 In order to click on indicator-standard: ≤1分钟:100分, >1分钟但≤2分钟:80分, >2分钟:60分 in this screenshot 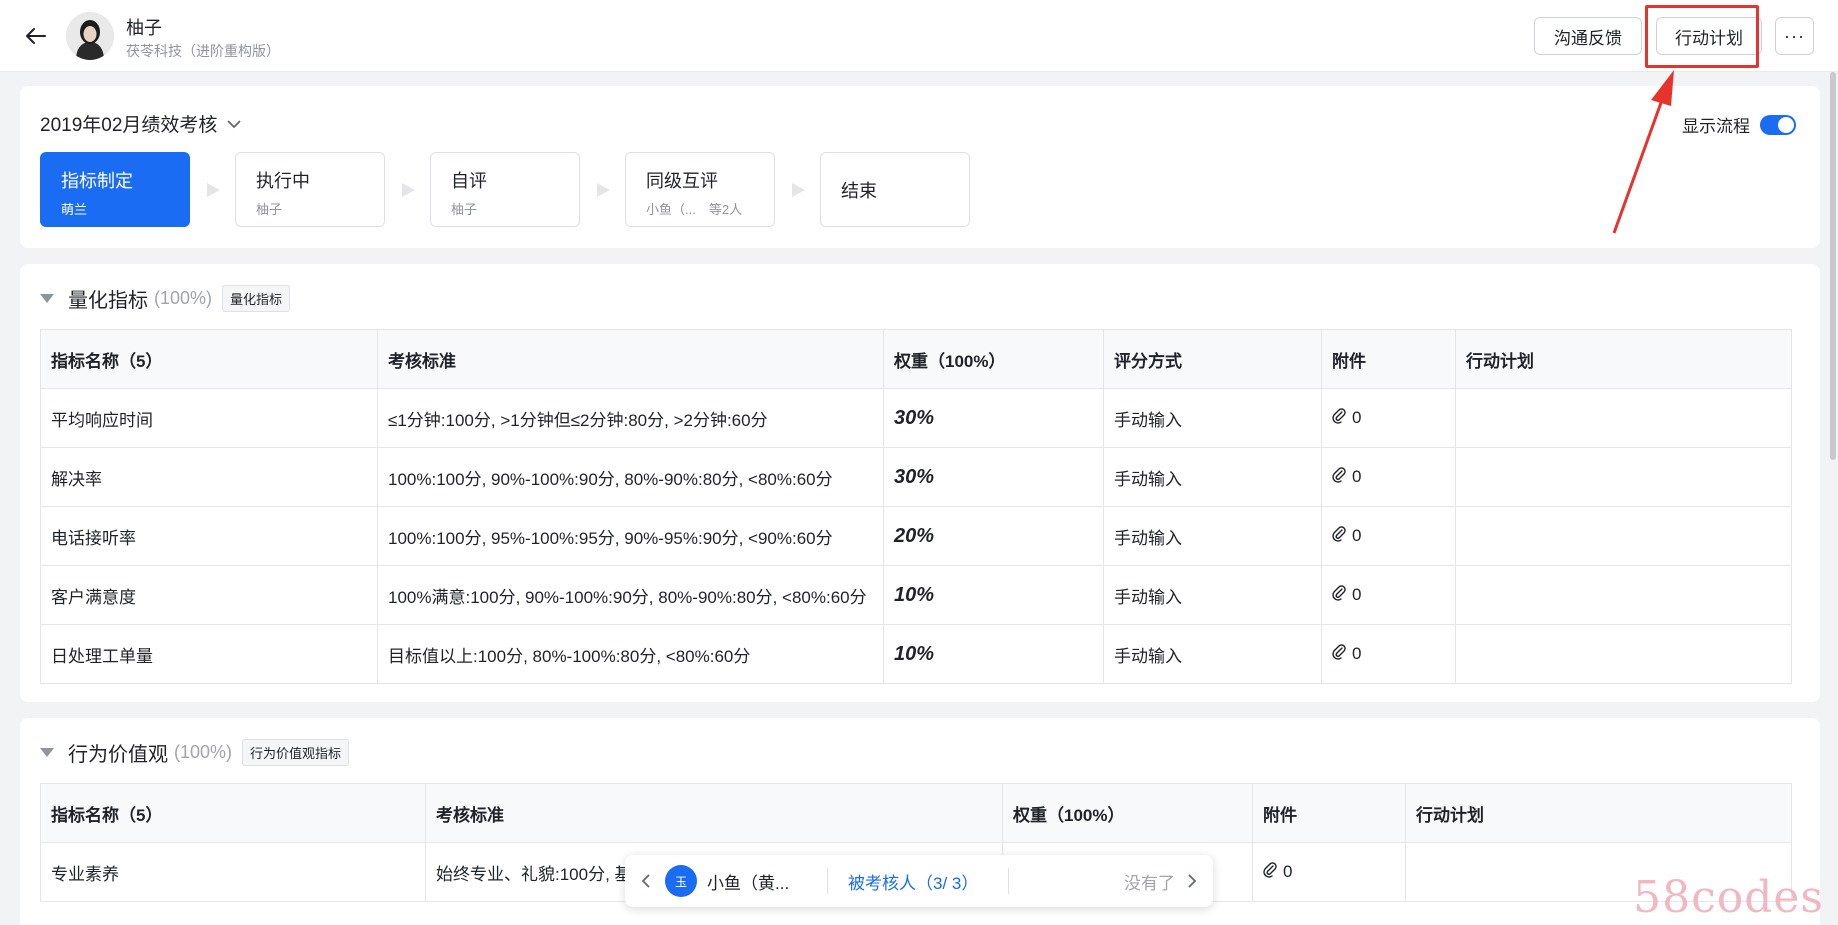, I will do `click(630, 418)`.